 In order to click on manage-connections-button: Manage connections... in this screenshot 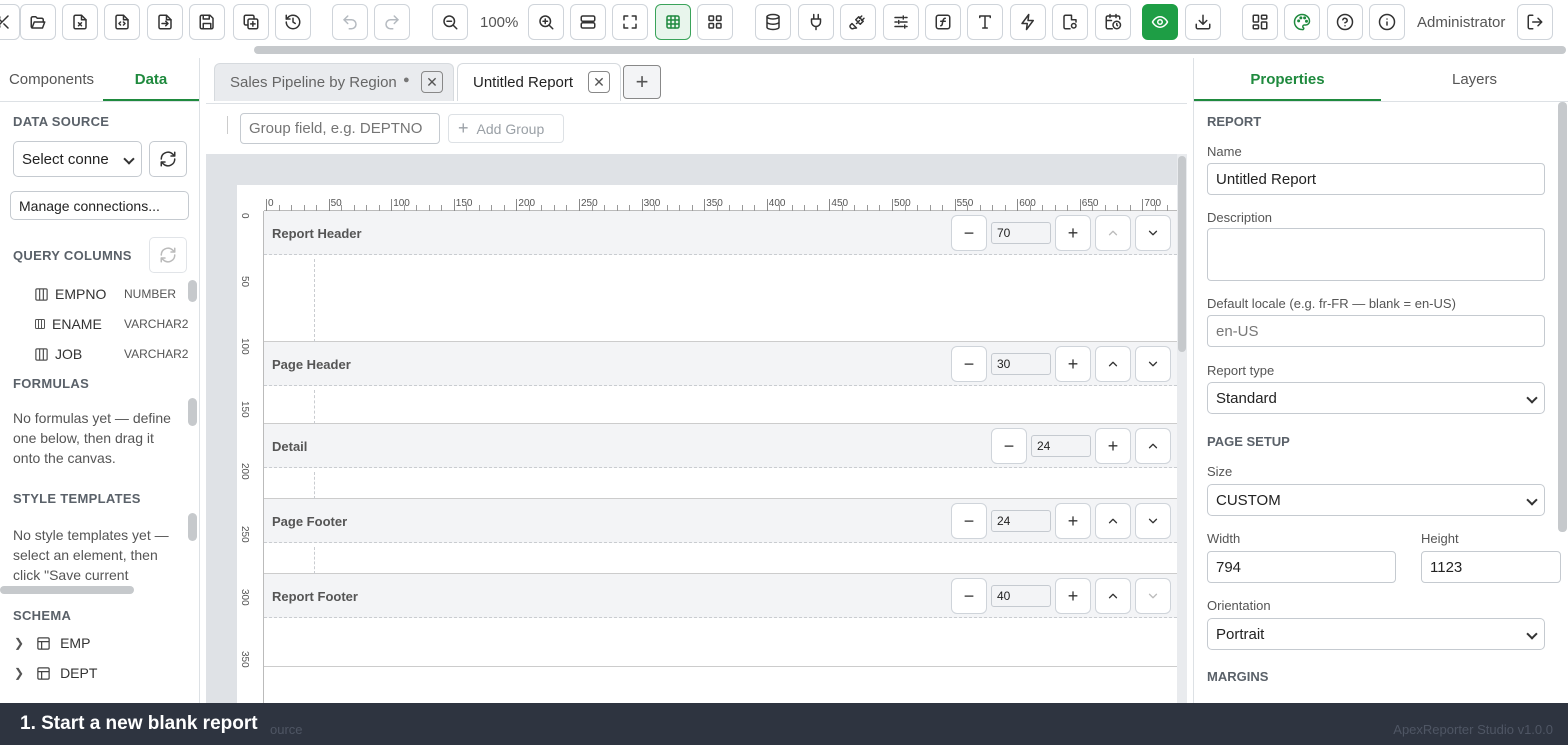, I will do `click(99, 205)`.